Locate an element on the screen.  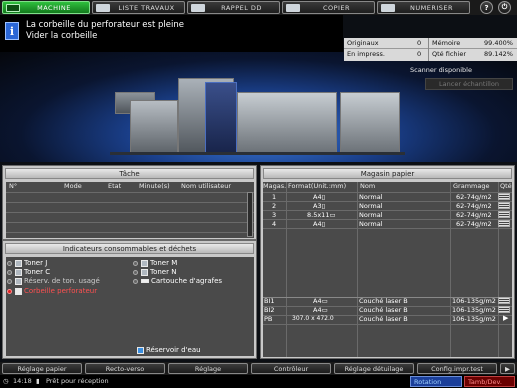
staple-icon is located at coordinates (145, 281).